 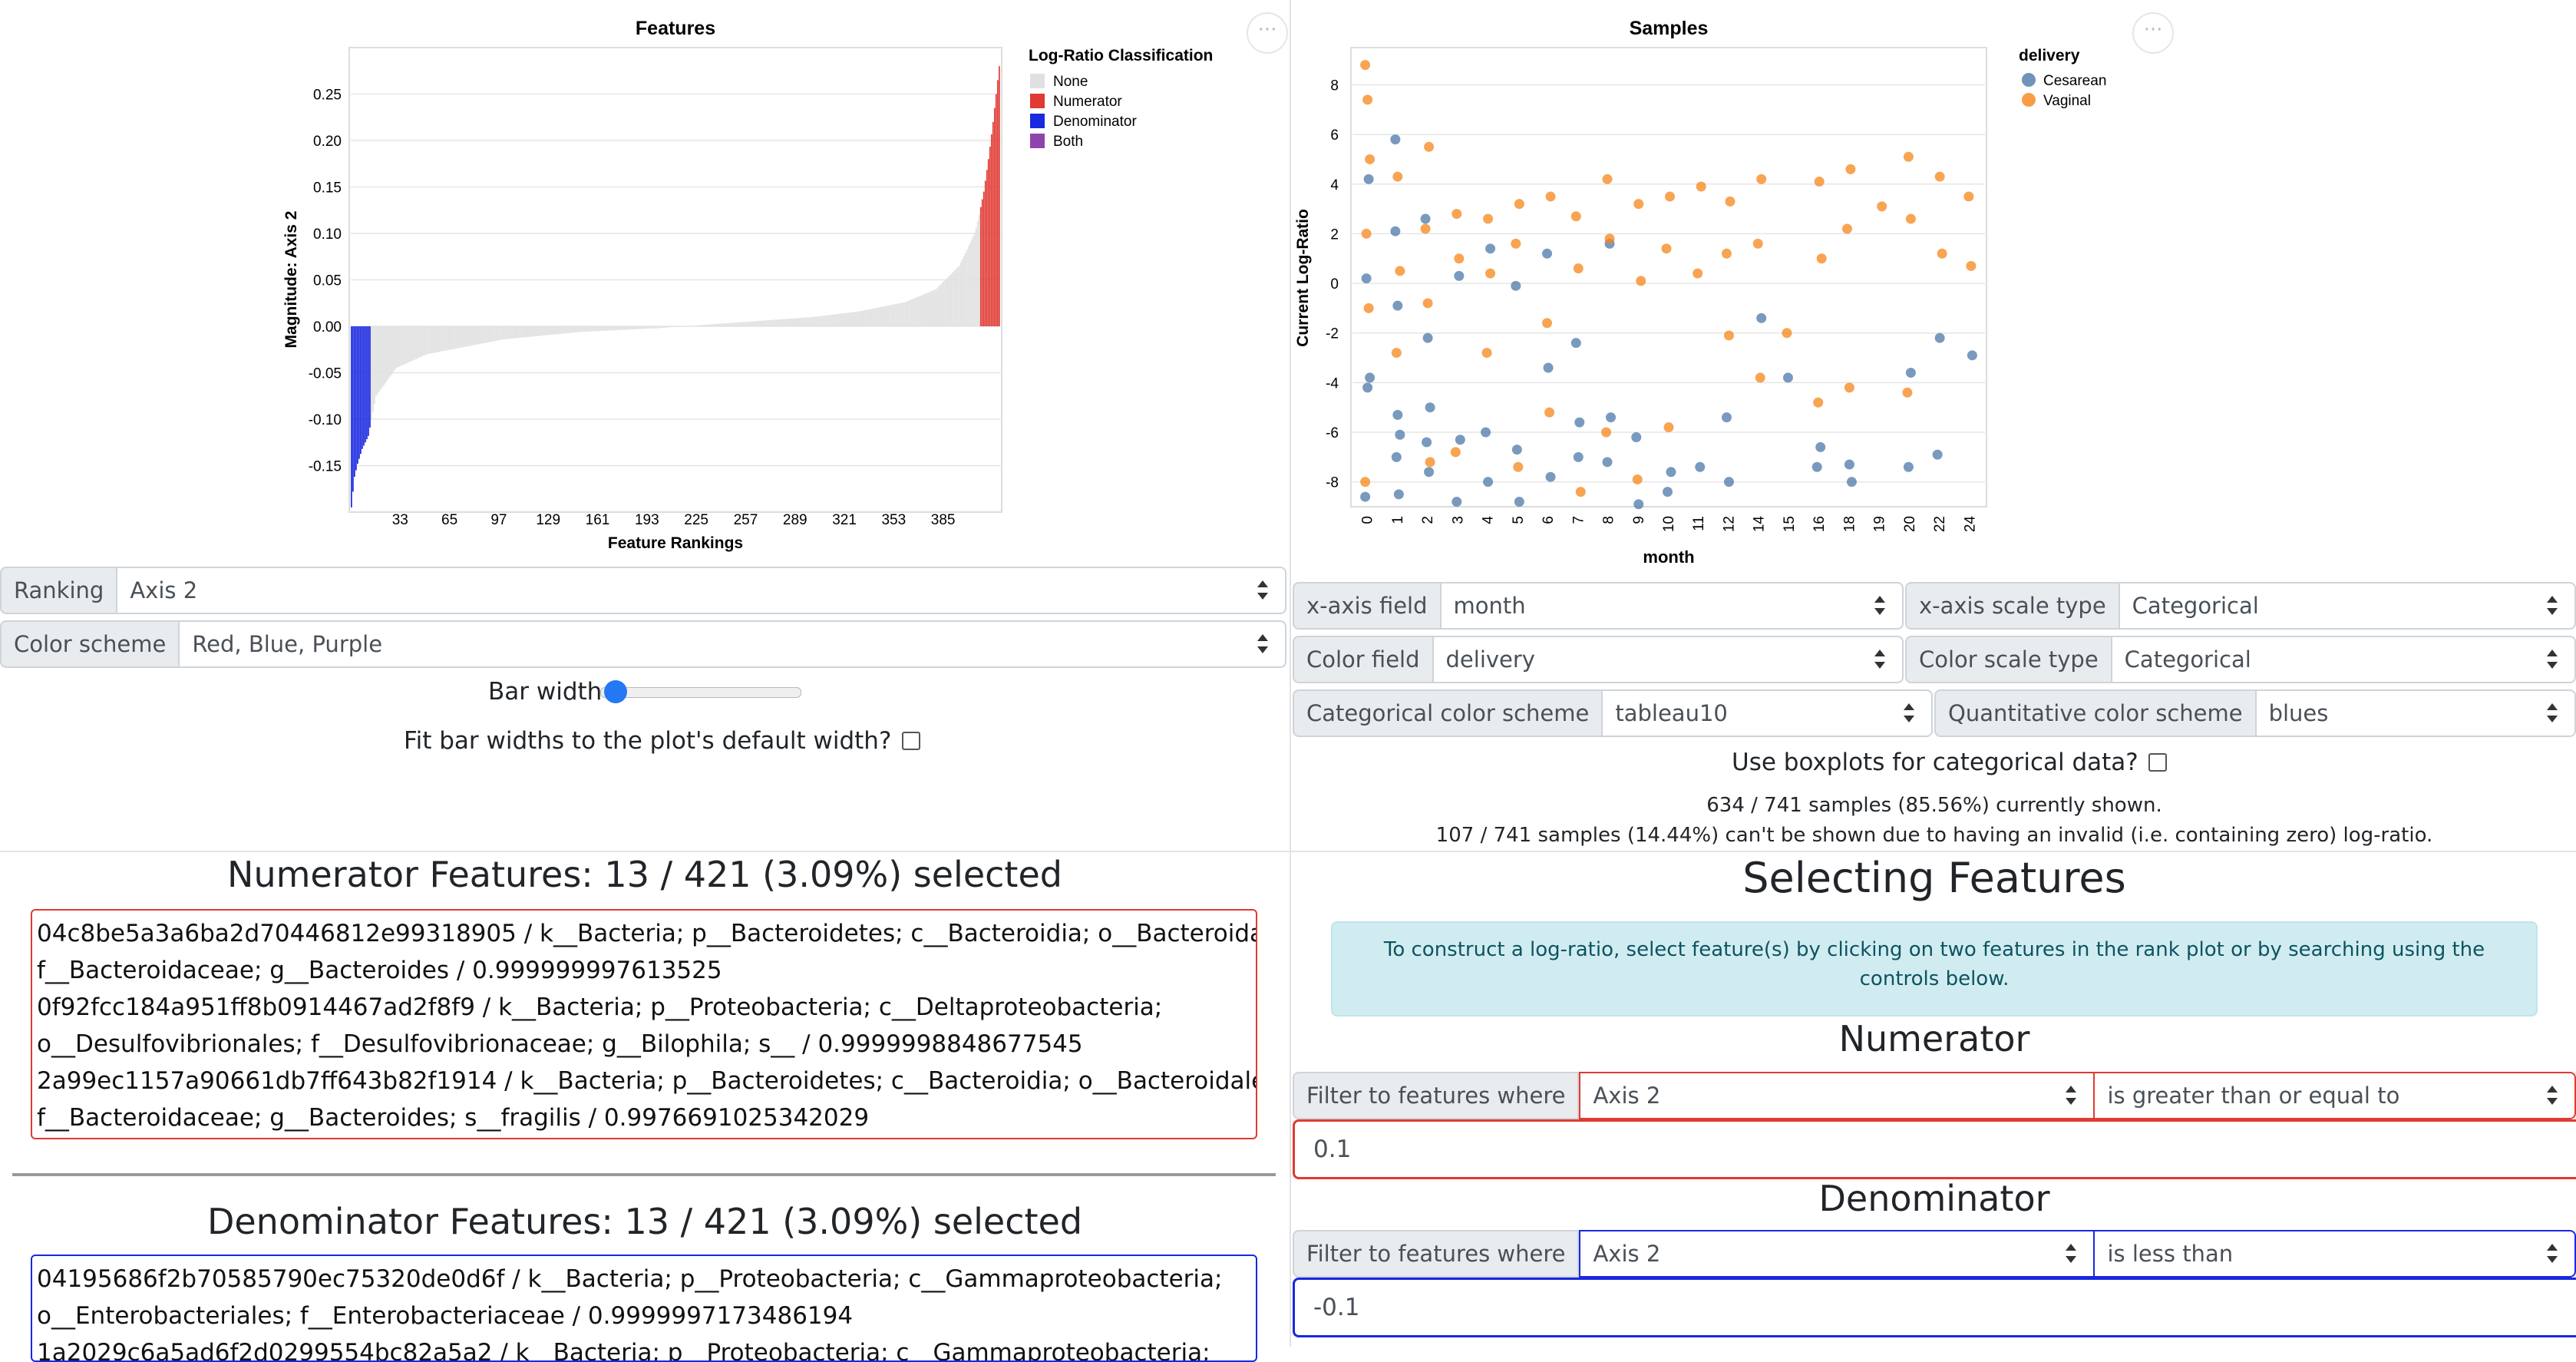 What do you see at coordinates (1837, 1095) in the screenshot?
I see `numerator-field-select: Axis 2` at bounding box center [1837, 1095].